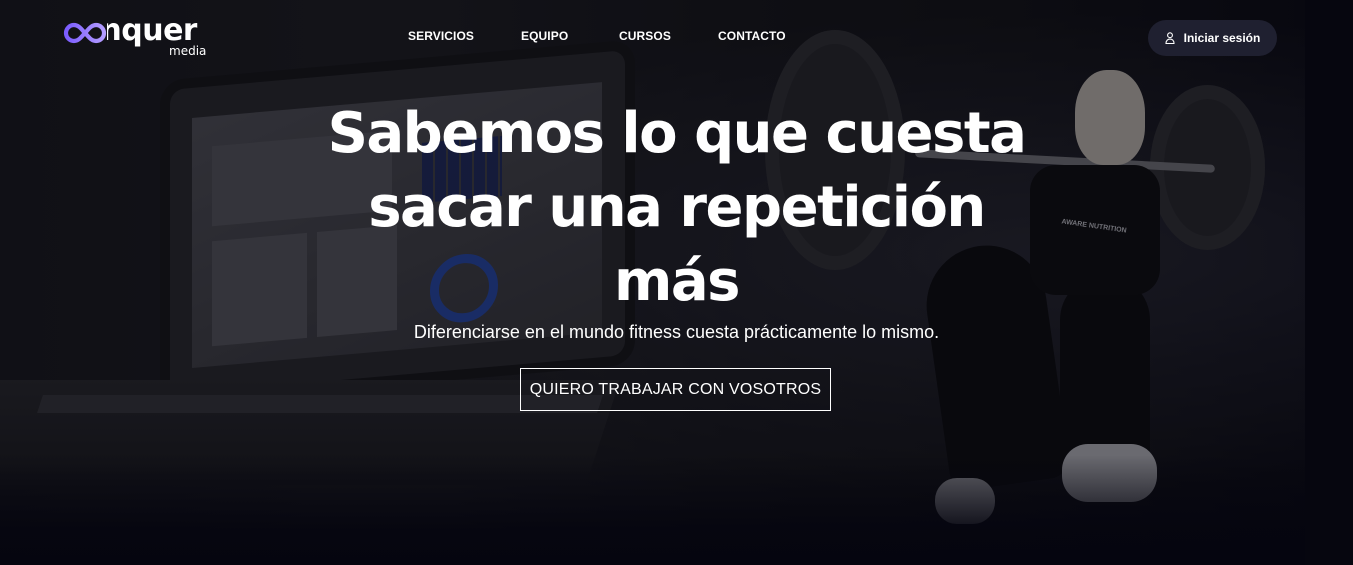 Image resolution: width=1353 pixels, height=565 pixels. I want to click on brand-logo: conquer media, so click(138, 38).